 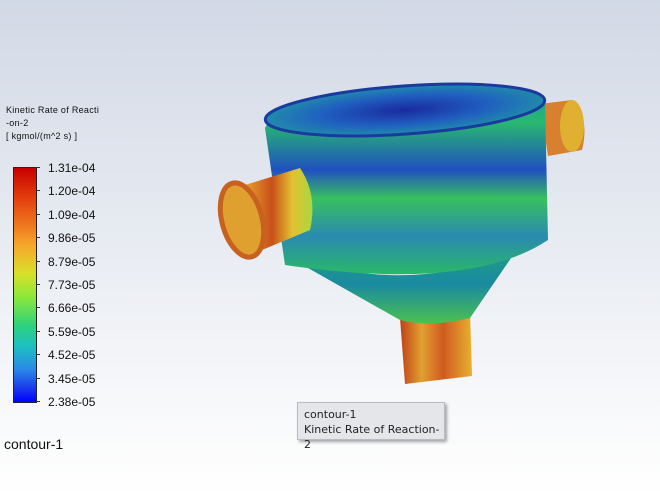 I want to click on right-inlet-pipe, so click(x=562, y=128).